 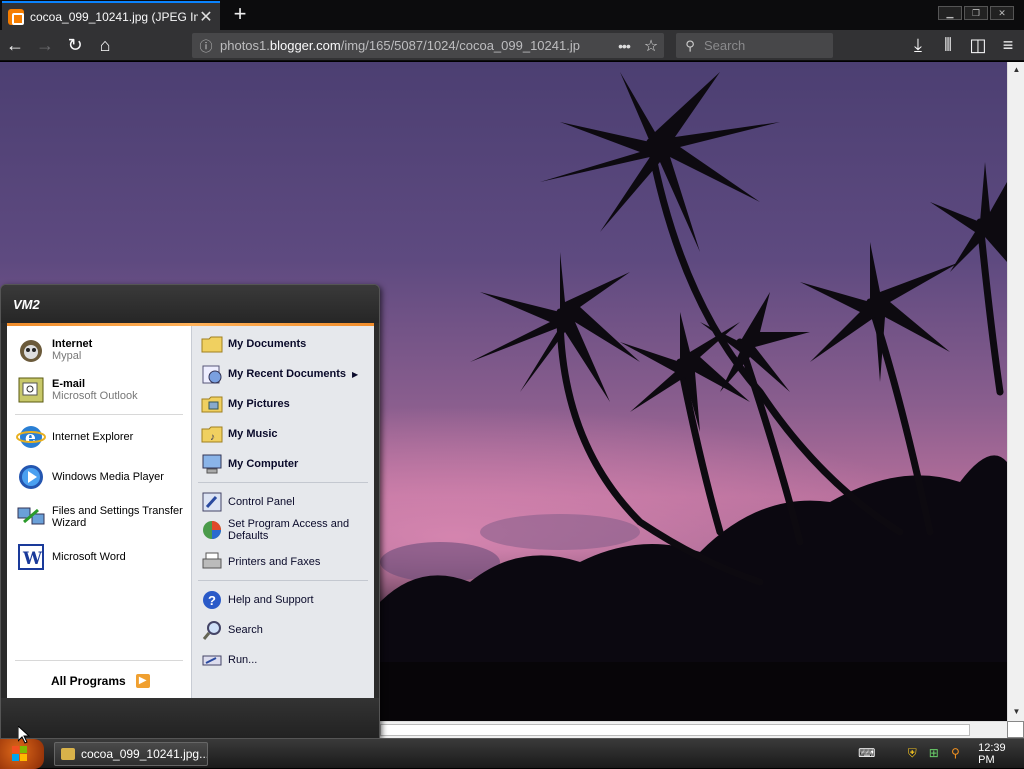 I want to click on help-icon: ?, so click(x=212, y=600).